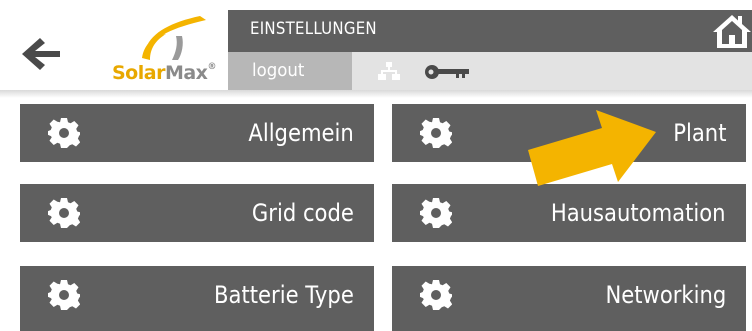  What do you see at coordinates (376, 94) in the screenshot?
I see `header-divider` at bounding box center [376, 94].